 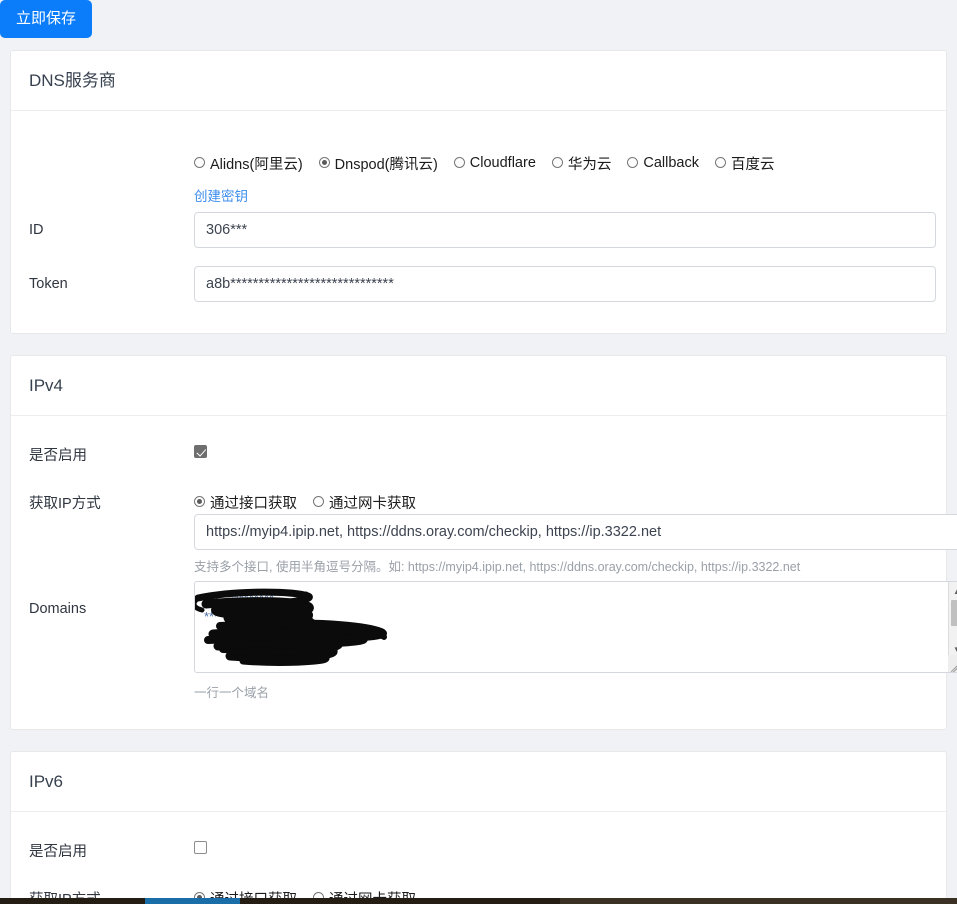 What do you see at coordinates (478, 901) in the screenshot?
I see `taskbar` at bounding box center [478, 901].